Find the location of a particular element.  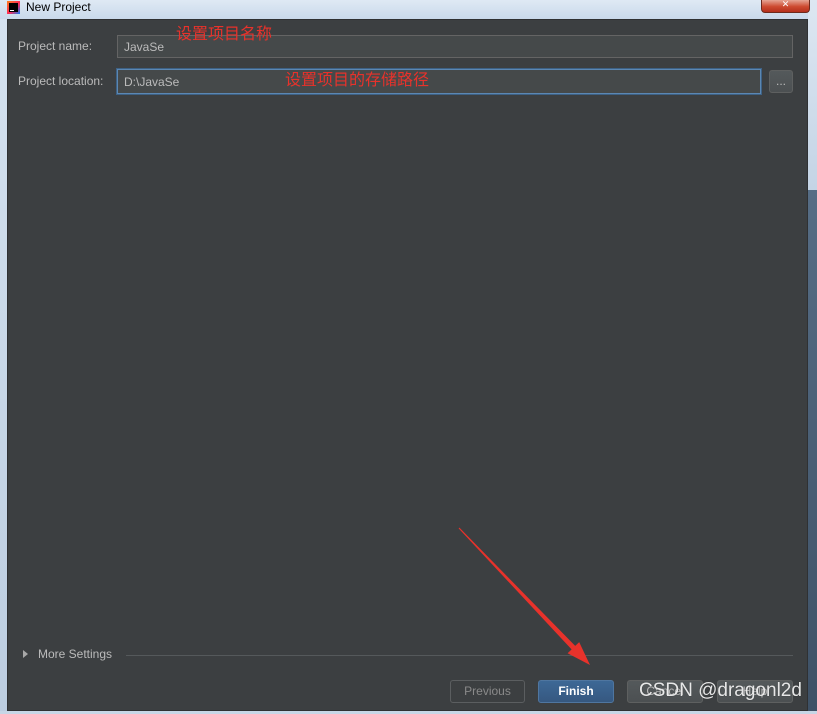

finish-button: Finish is located at coordinates (576, 691).